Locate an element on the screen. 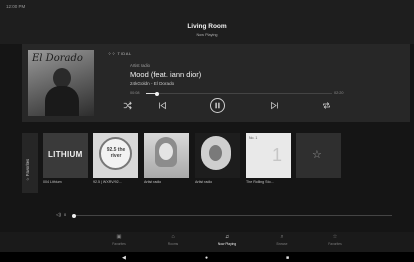 Image resolution: width=414 pixels, height=262 pixels. home-button-icon: ● is located at coordinates (206, 258).